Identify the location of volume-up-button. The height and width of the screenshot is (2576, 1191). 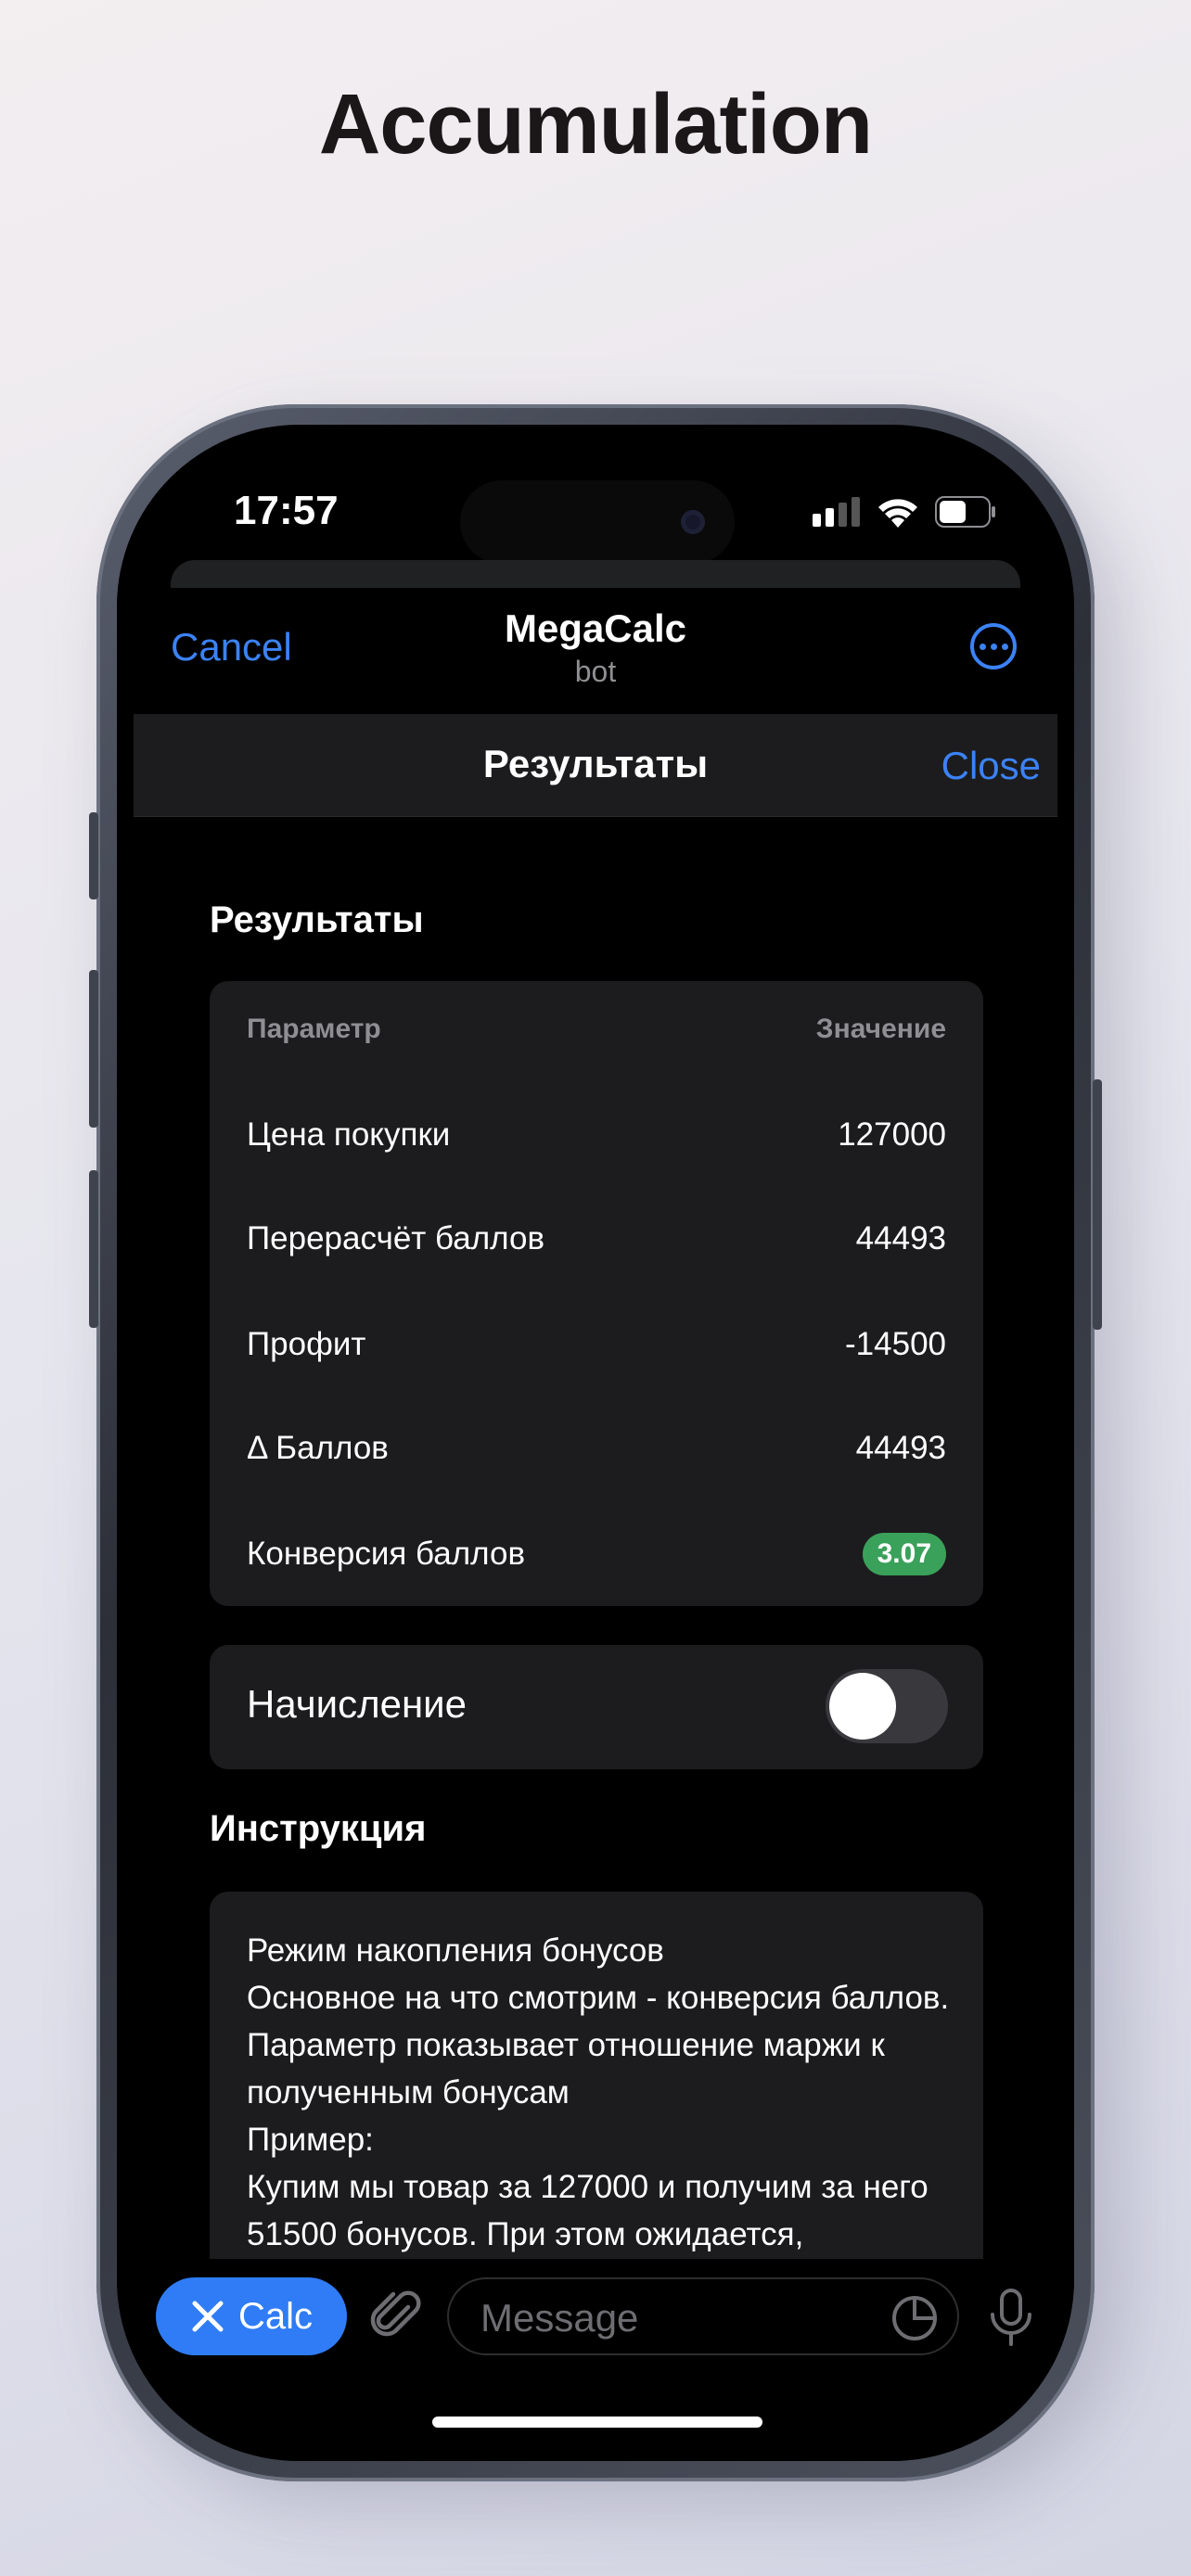
(93, 1049).